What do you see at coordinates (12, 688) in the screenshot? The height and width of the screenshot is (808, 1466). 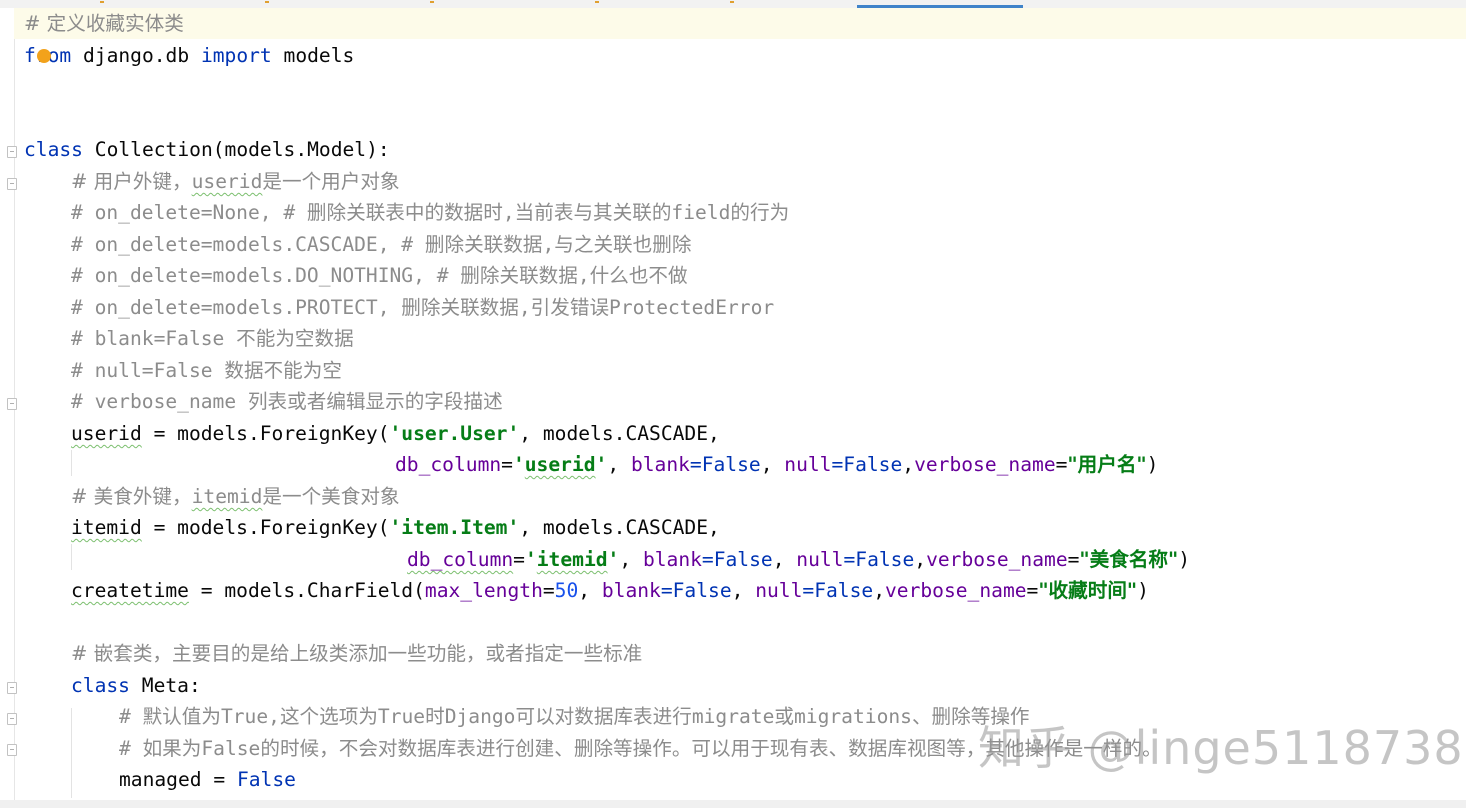 I see `fold-meta-icon` at bounding box center [12, 688].